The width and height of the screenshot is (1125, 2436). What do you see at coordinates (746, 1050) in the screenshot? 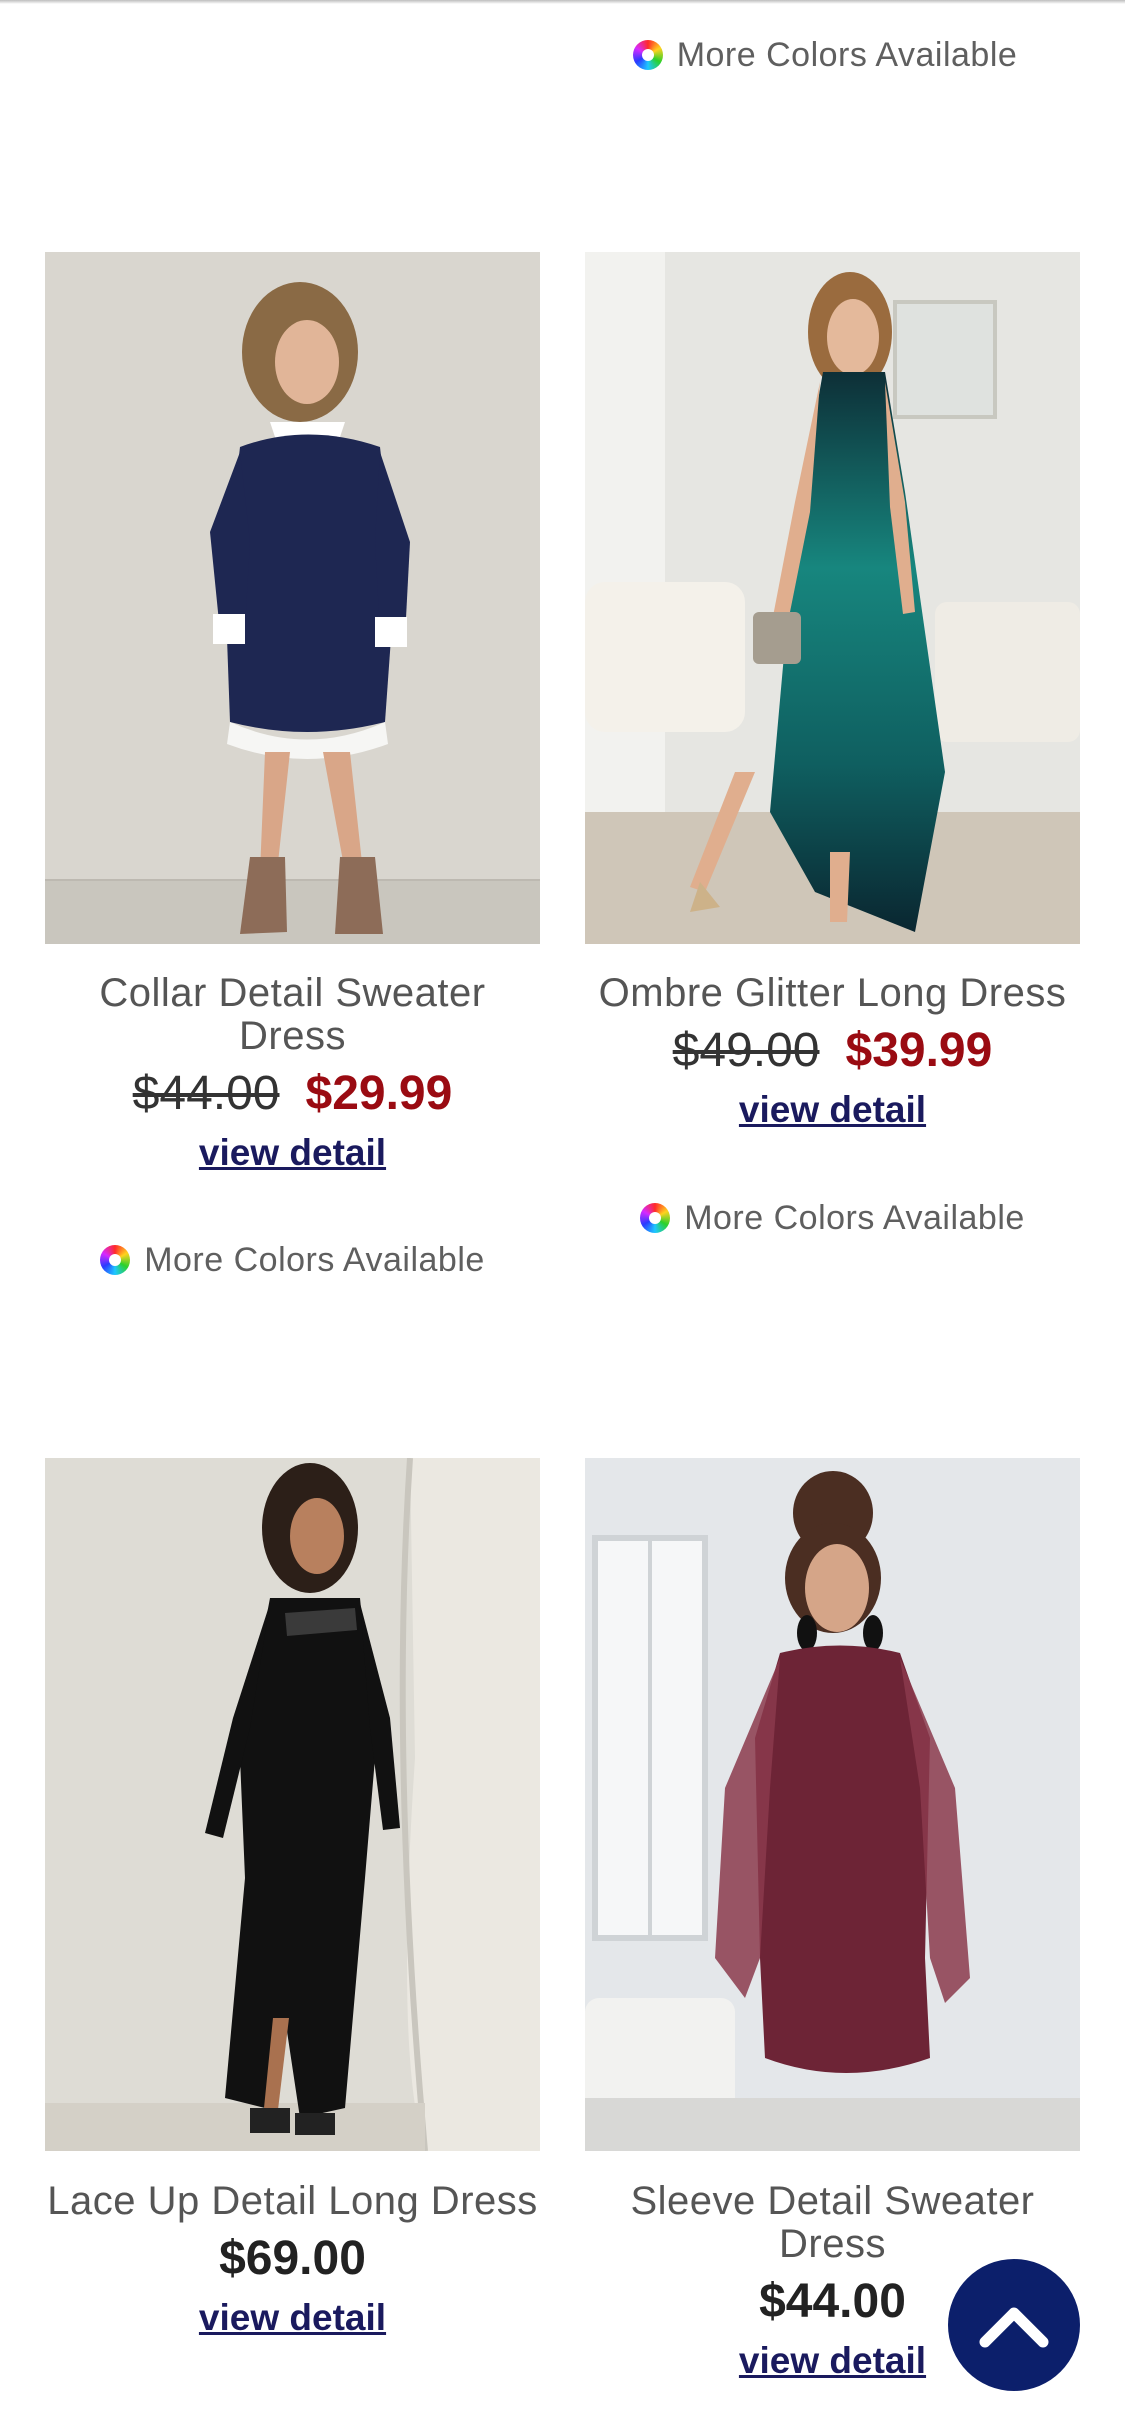
I see `original-price: $49.00` at bounding box center [746, 1050].